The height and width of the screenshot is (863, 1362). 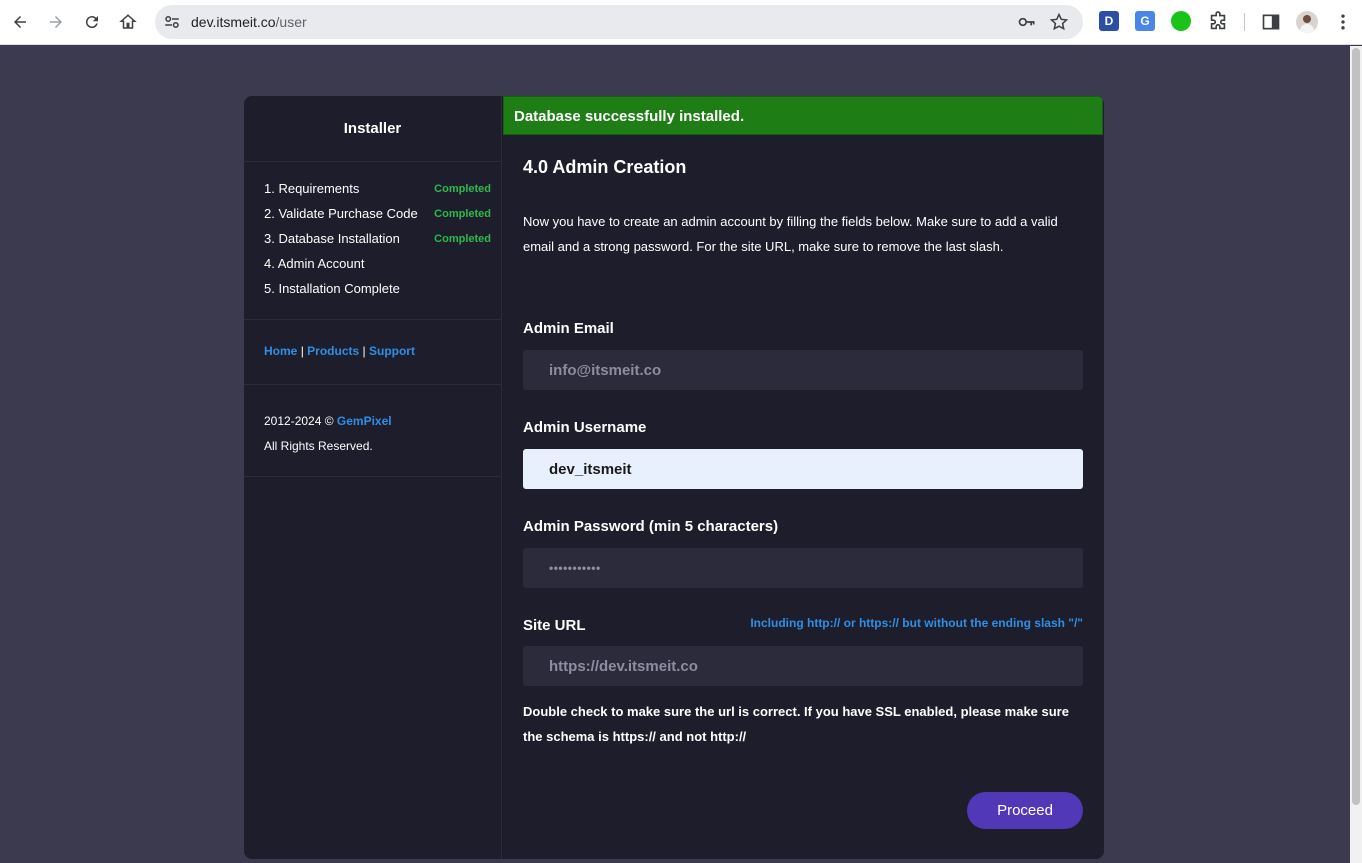 I want to click on admin-email-input: info@itsmeit.co, so click(x=803, y=370).